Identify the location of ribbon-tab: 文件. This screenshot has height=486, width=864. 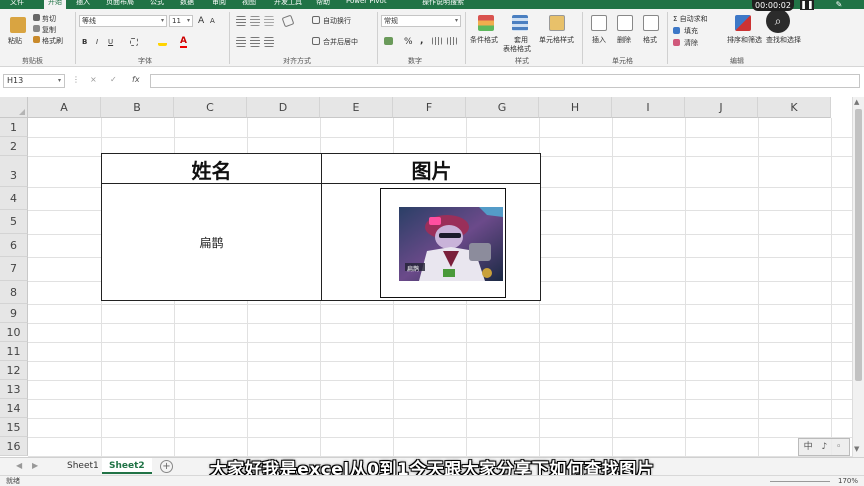
(17, 3).